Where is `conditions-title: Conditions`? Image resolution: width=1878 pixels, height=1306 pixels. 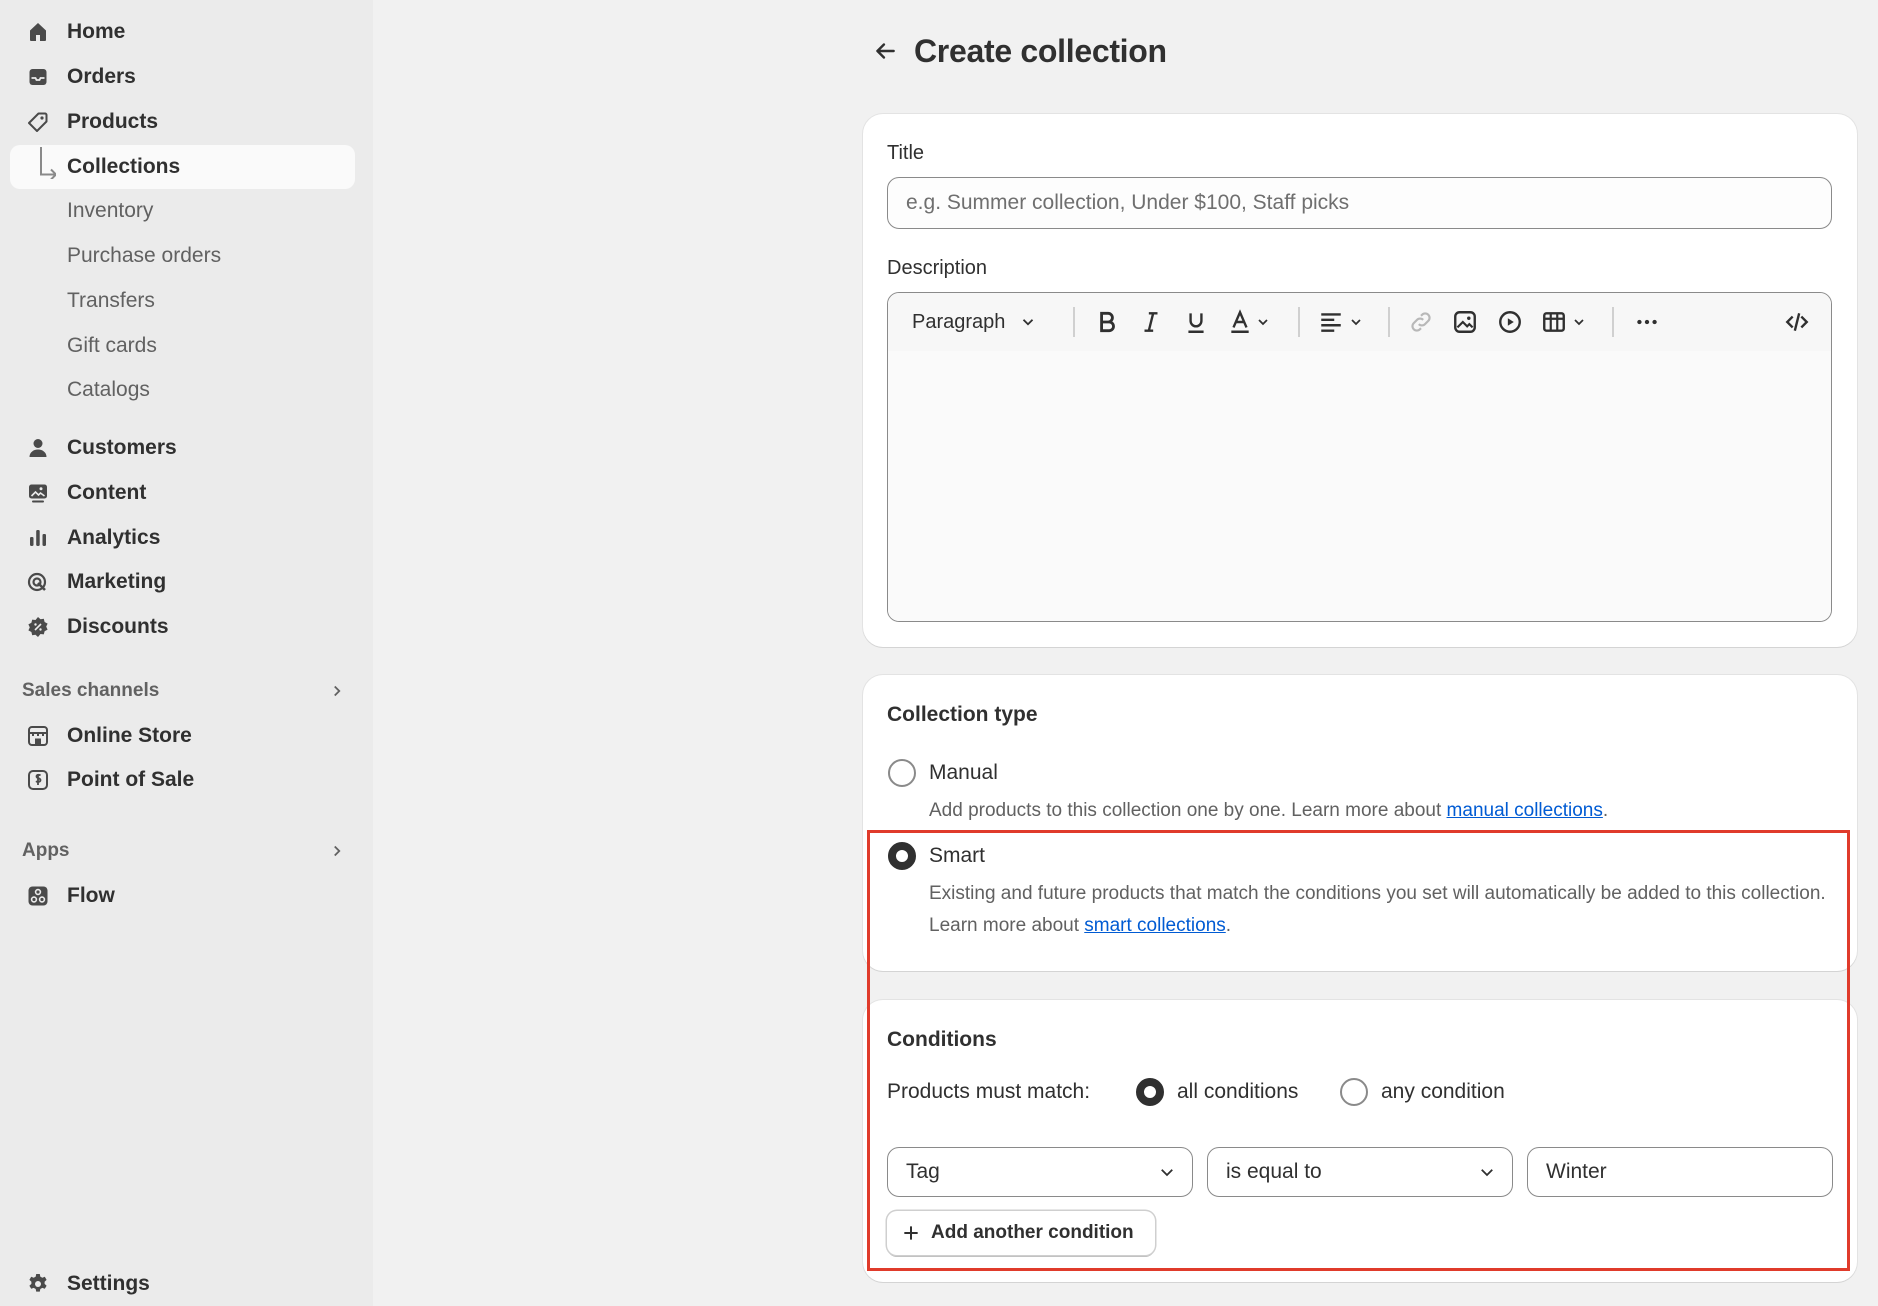 conditions-title: Conditions is located at coordinates (942, 1039).